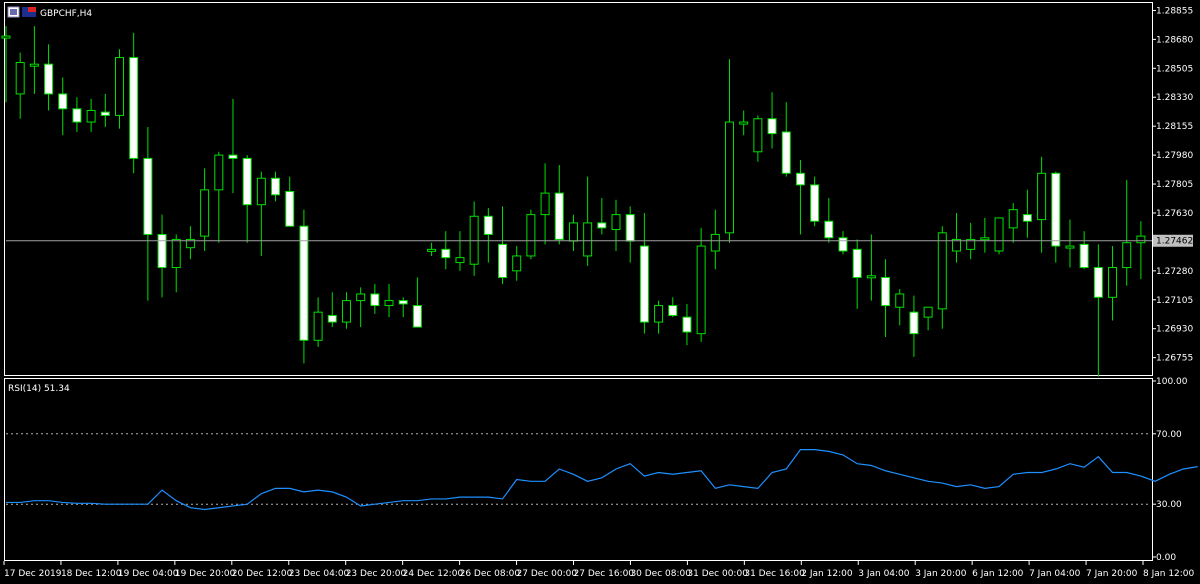 The height and width of the screenshot is (584, 1200). I want to click on price-tick-label: 1.28505, so click(1174, 69).